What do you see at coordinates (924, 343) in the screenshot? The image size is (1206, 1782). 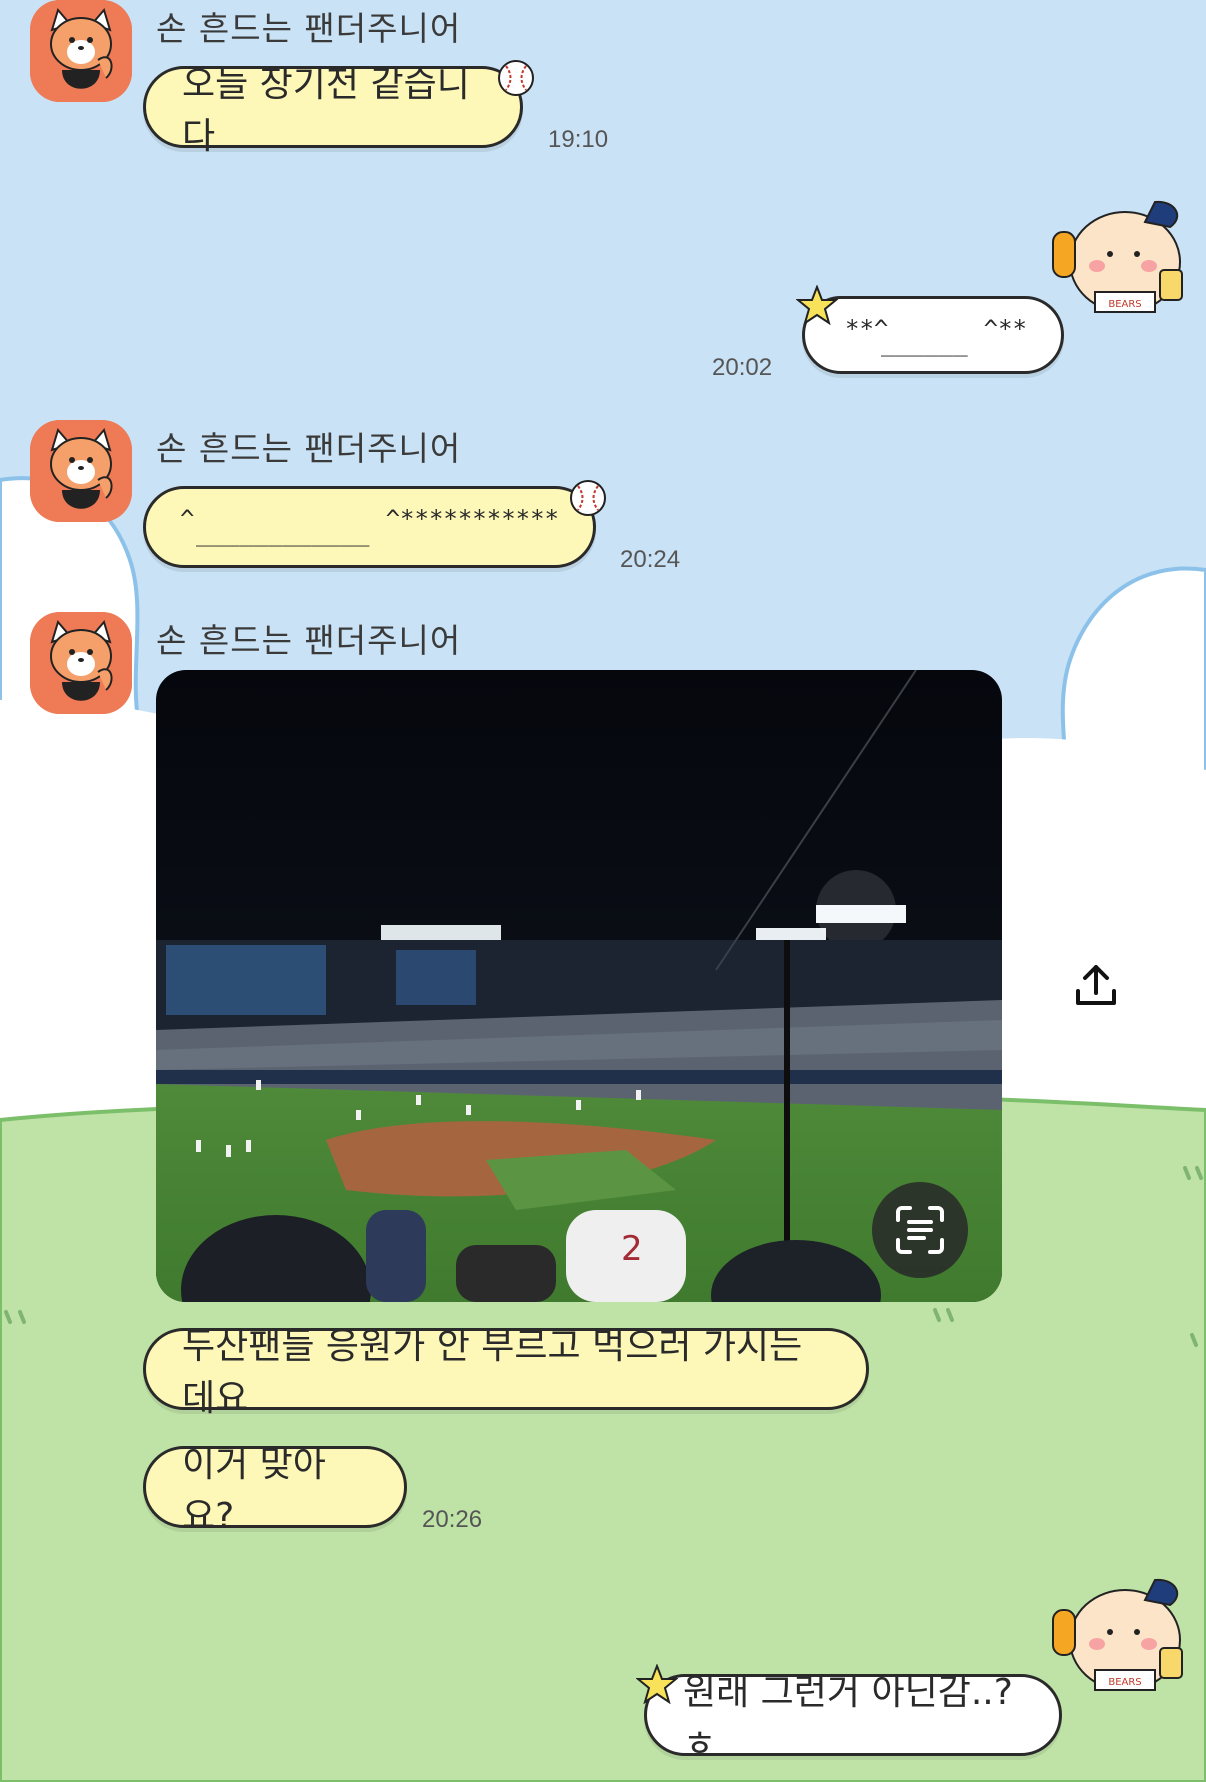 I see `message-text-bottom: ______` at bounding box center [924, 343].